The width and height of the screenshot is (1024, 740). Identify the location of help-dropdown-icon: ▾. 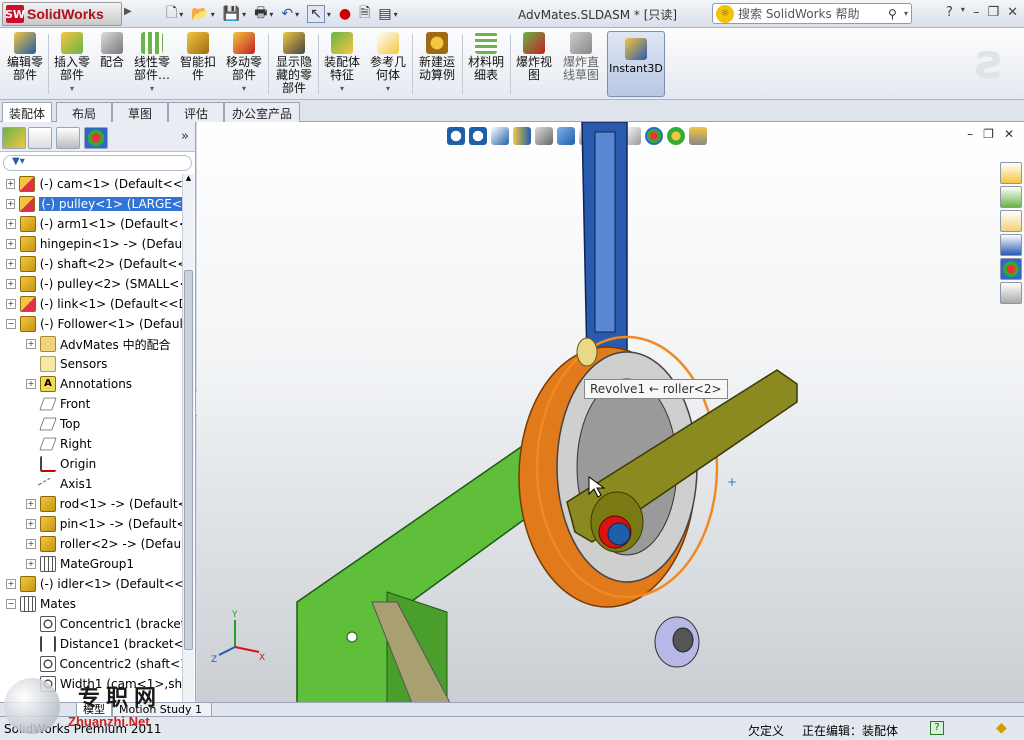
(963, 12).